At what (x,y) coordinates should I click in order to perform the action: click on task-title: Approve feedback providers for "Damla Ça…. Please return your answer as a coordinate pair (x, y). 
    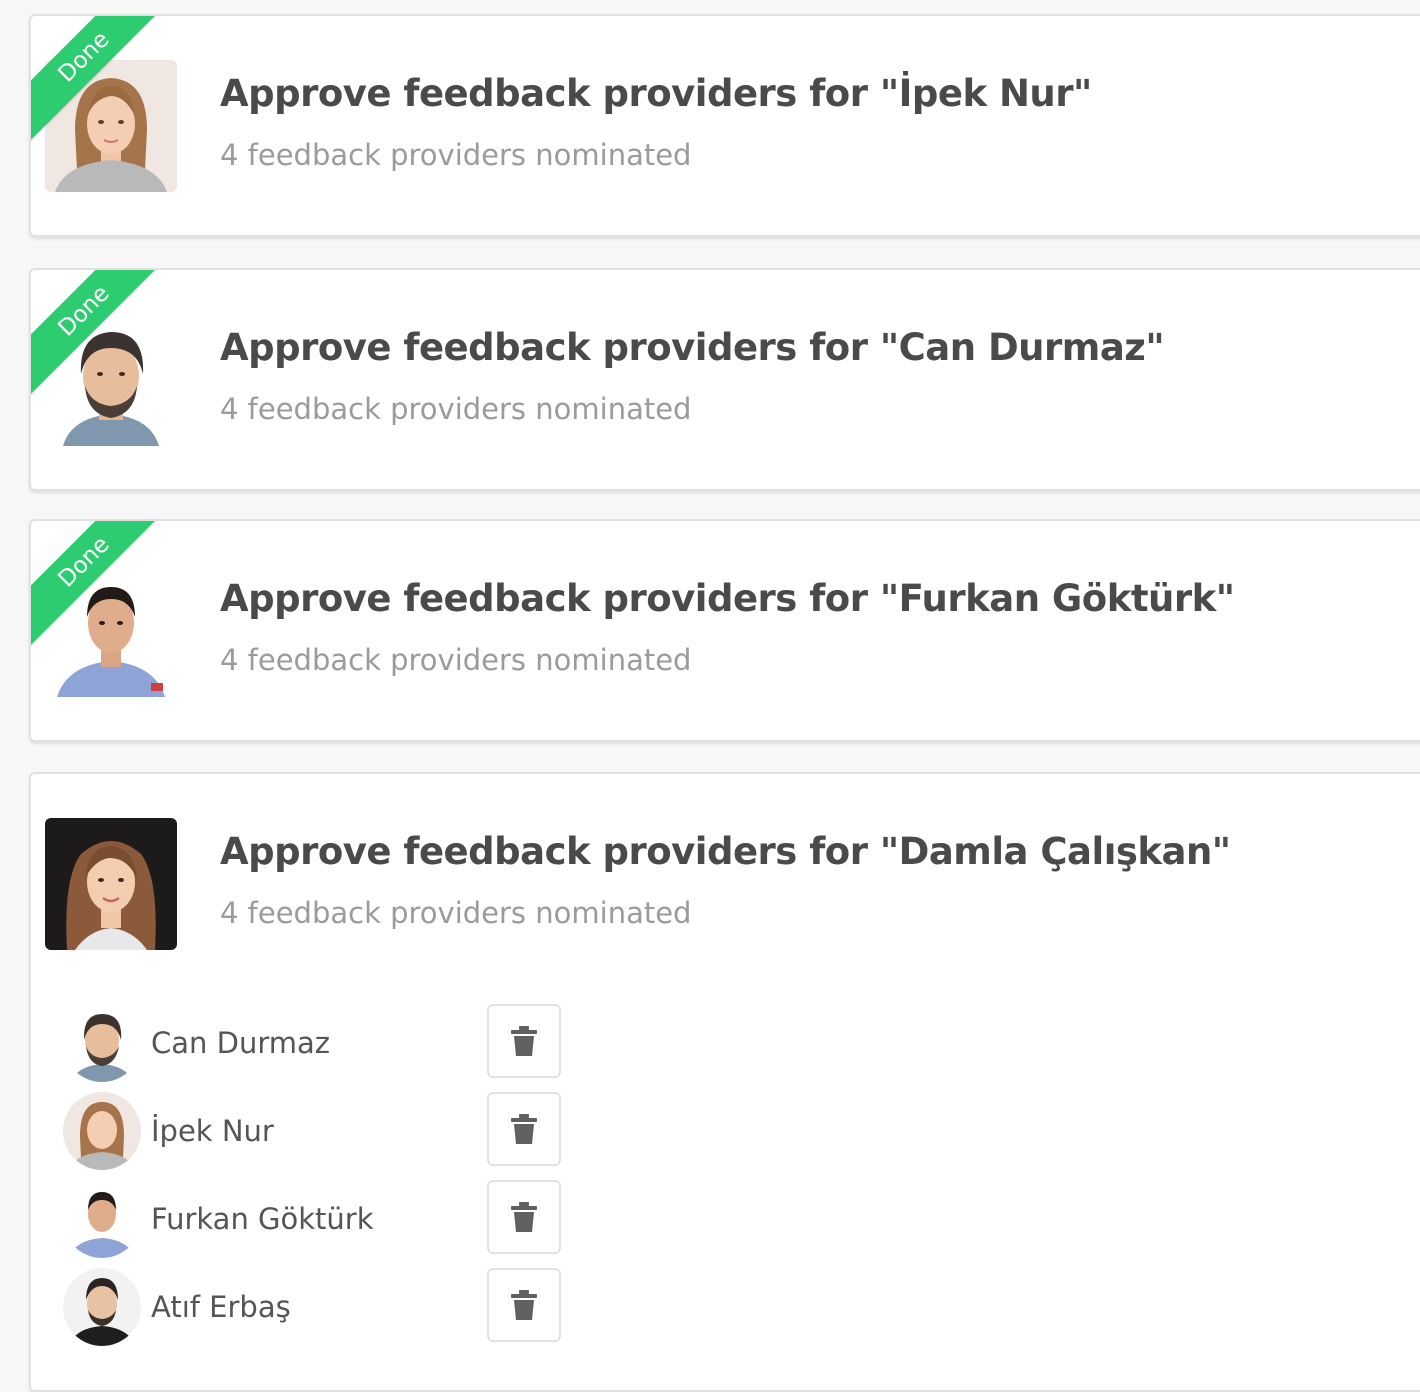
    Looking at the image, I should click on (725, 851).